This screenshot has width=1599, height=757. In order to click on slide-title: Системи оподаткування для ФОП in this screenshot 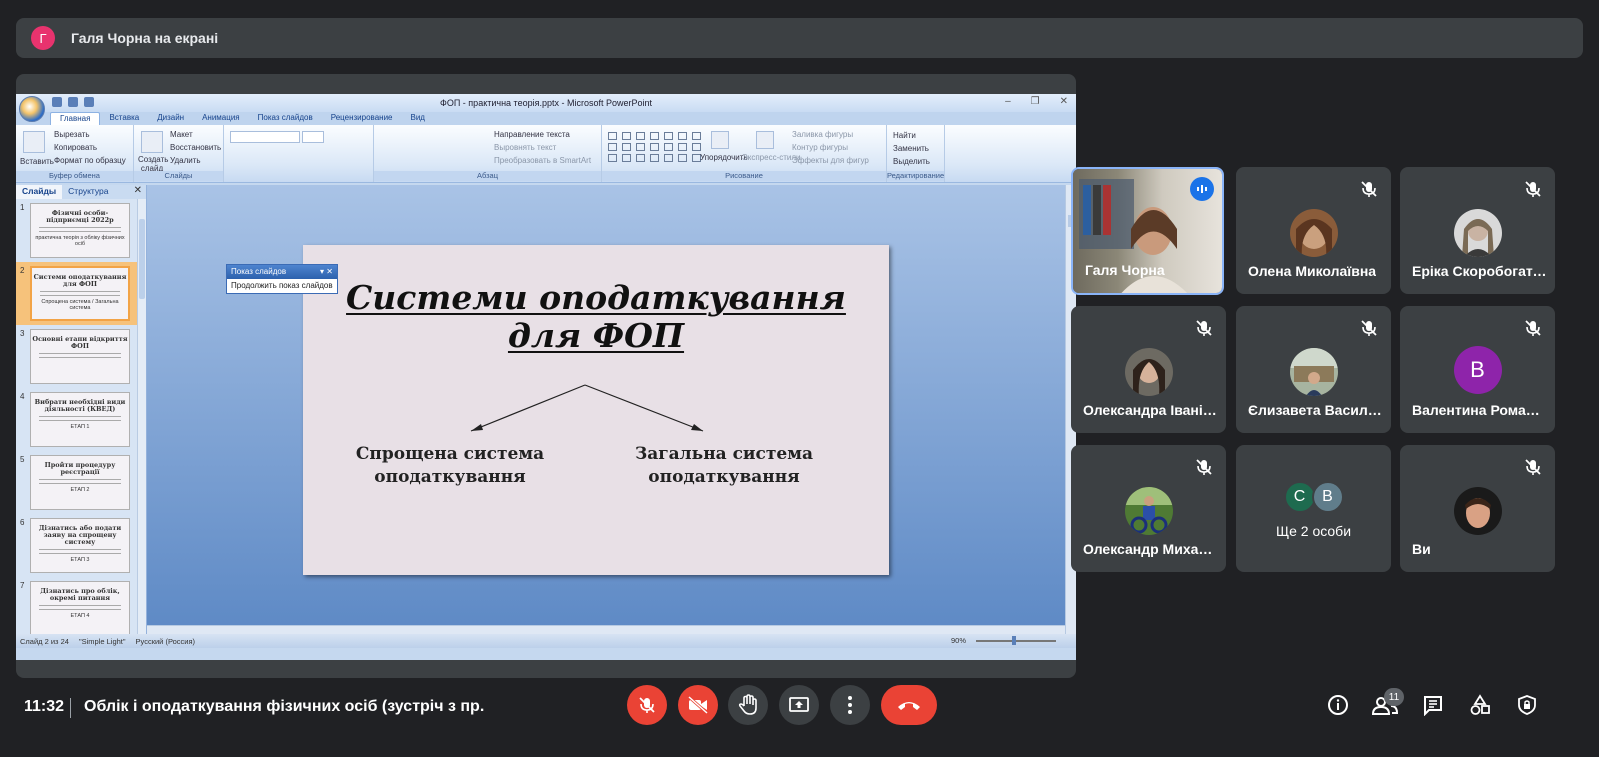, I will do `click(596, 317)`.